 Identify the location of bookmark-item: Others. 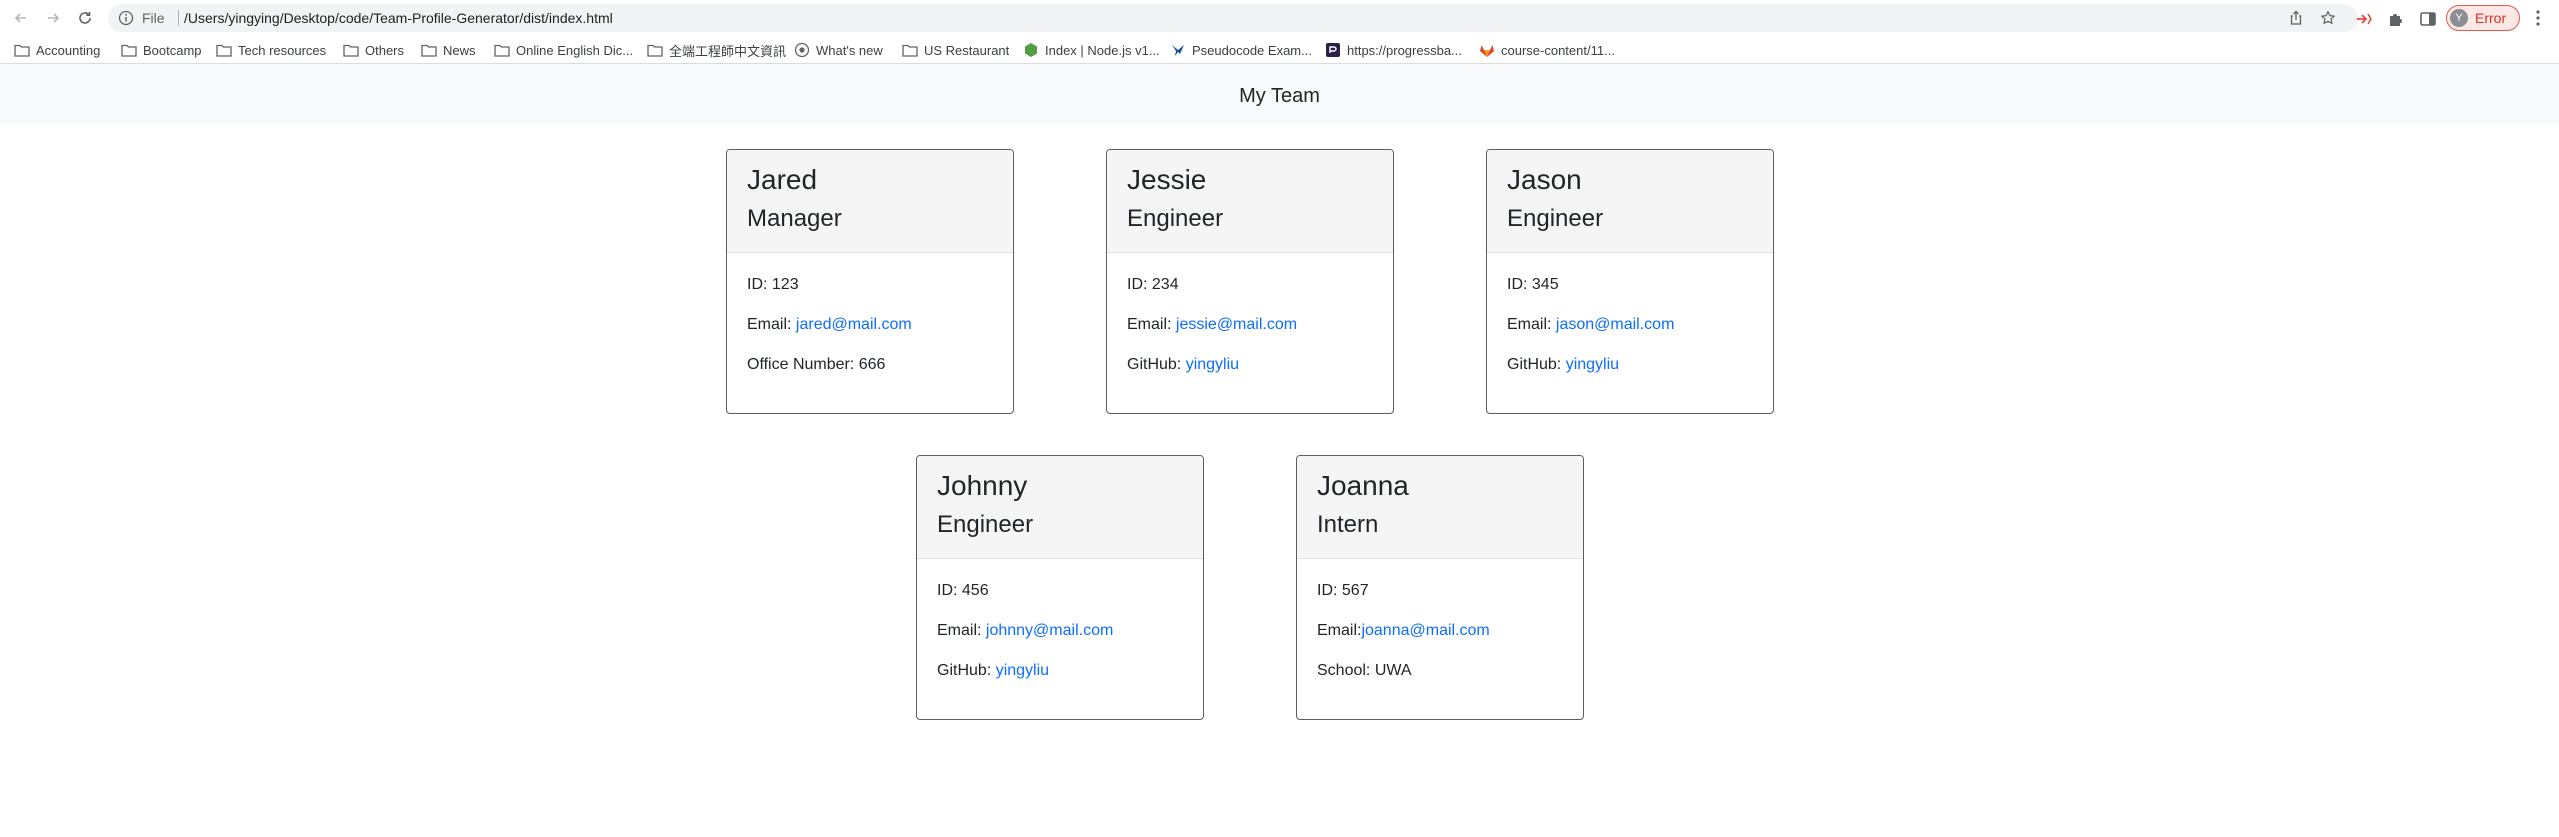
(373, 50).